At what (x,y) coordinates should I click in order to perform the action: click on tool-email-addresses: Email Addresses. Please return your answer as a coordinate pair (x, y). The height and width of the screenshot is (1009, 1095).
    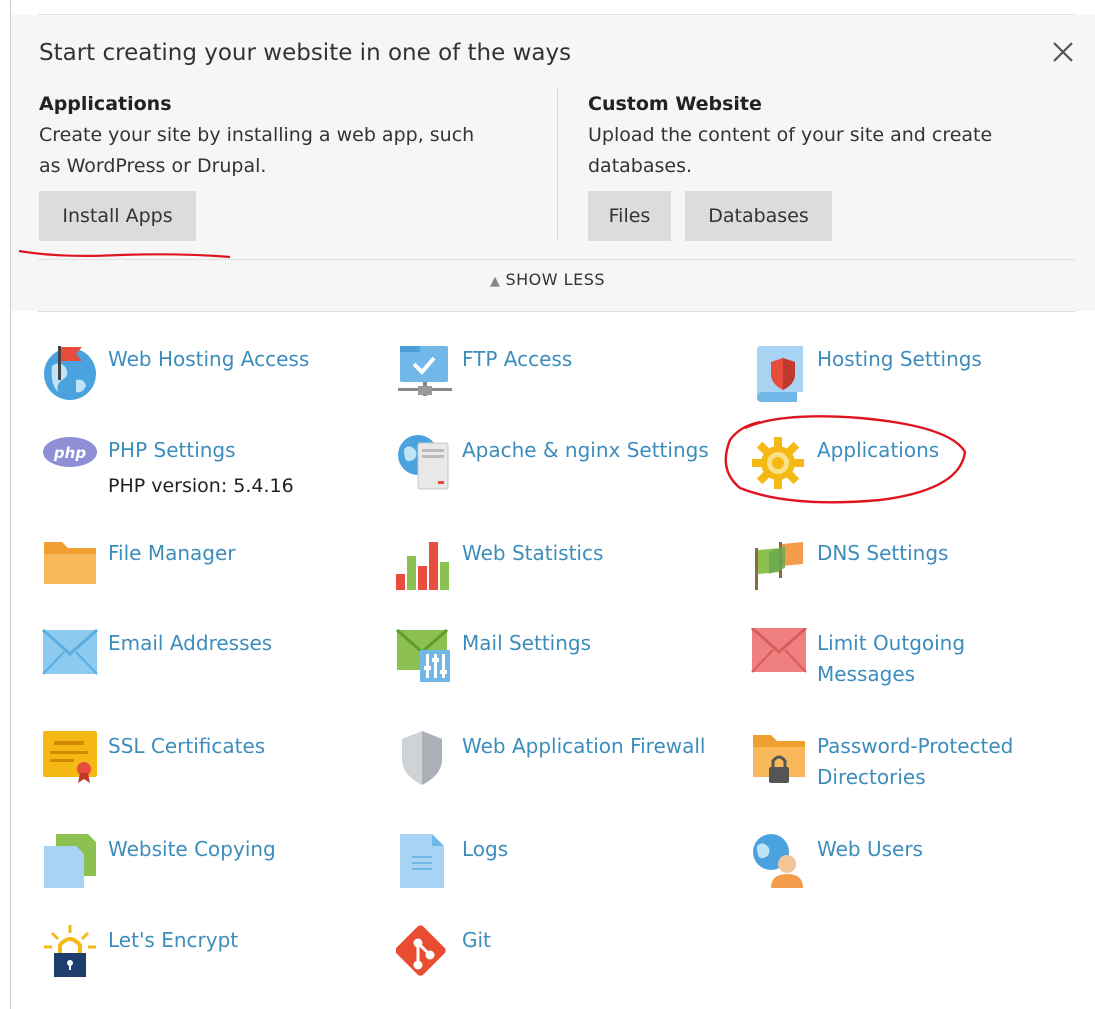
    Looking at the image, I should click on (212, 663).